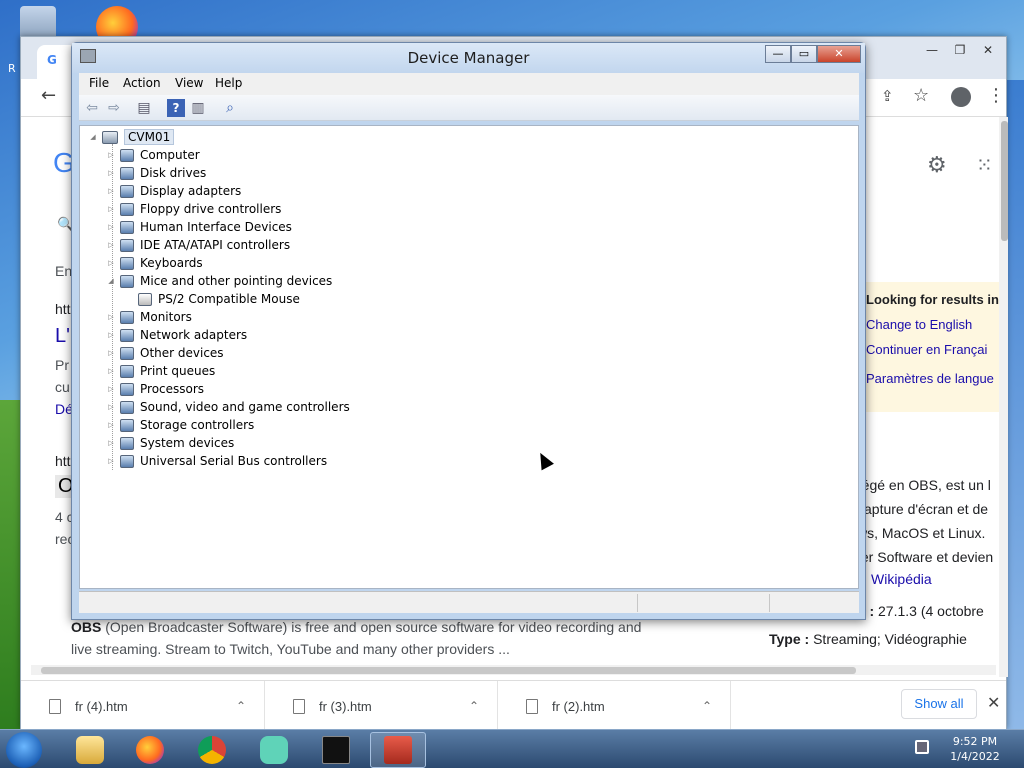  I want to click on tree-category-hid: ▷ Human Interface Devices, so click(199, 227).